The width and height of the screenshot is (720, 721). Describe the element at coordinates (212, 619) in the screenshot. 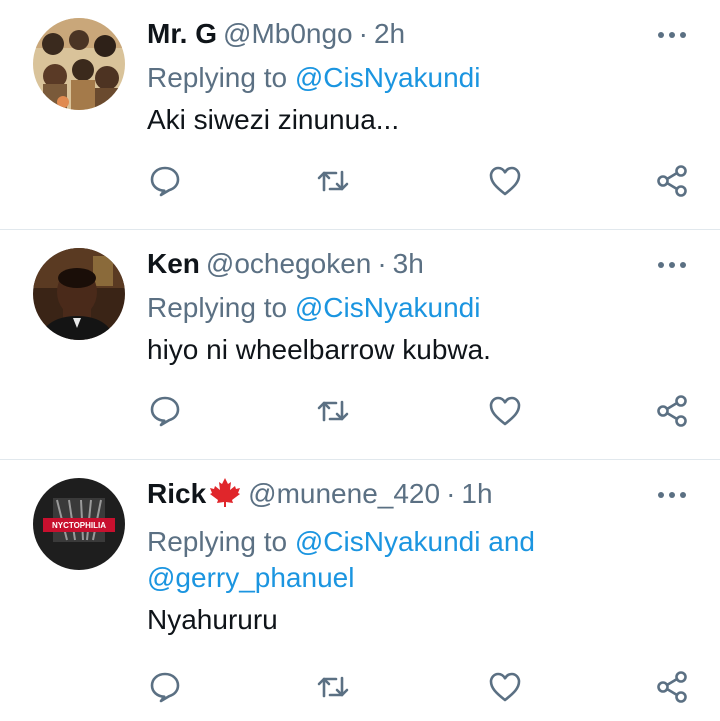

I see `tweet-text: Nyahururu` at that location.